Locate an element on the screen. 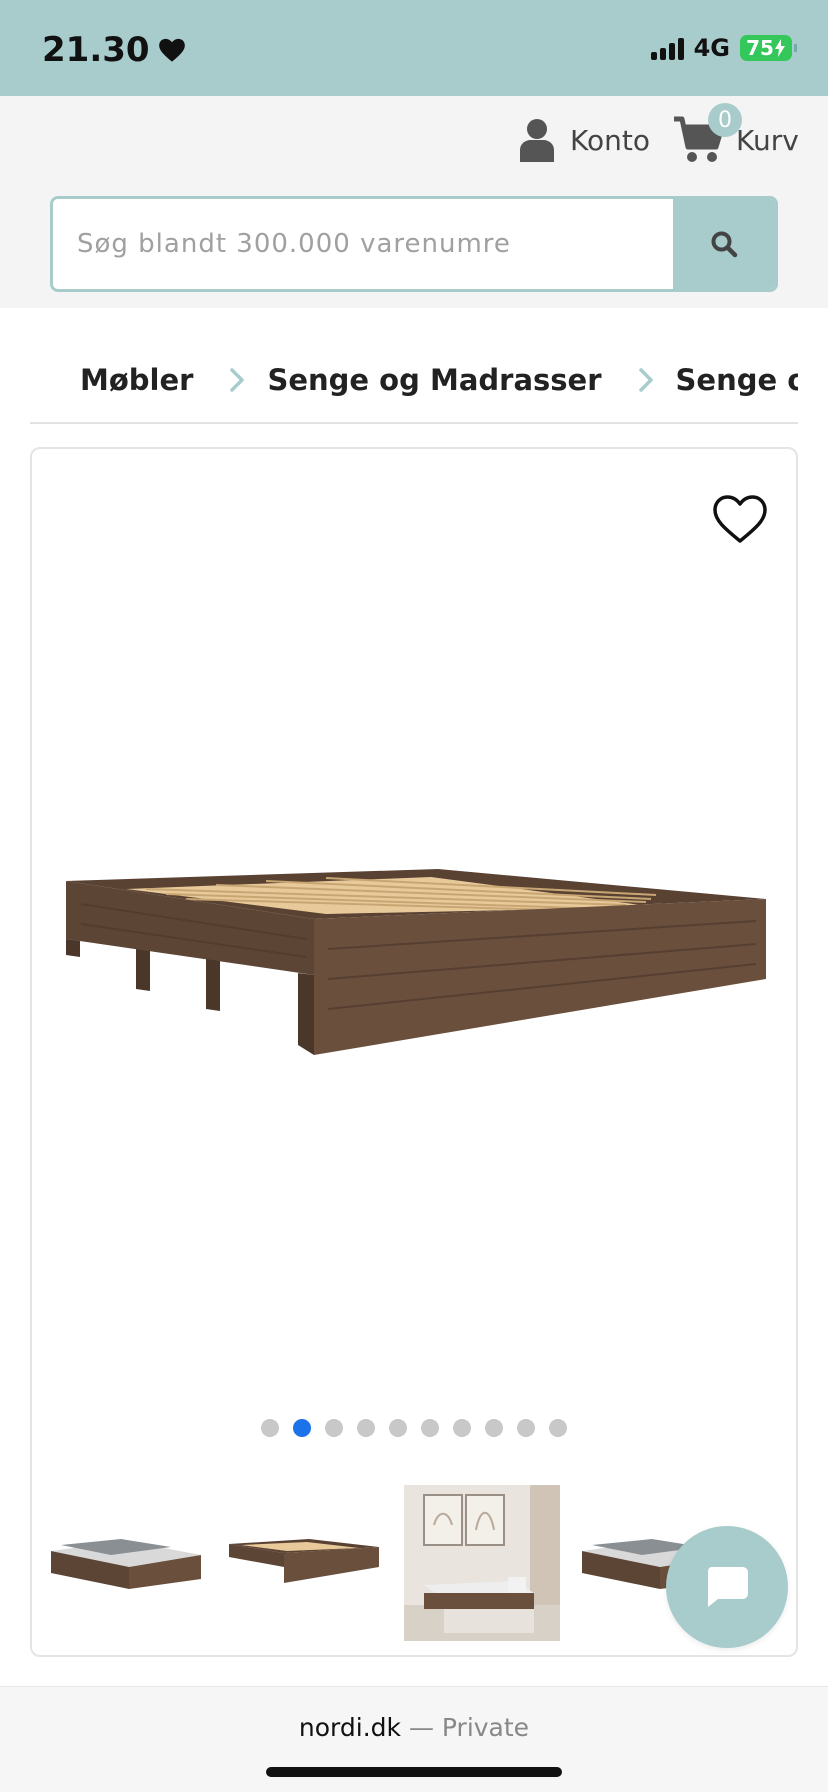 This screenshot has height=1792, width=828. home-indicator is located at coordinates (414, 1772).